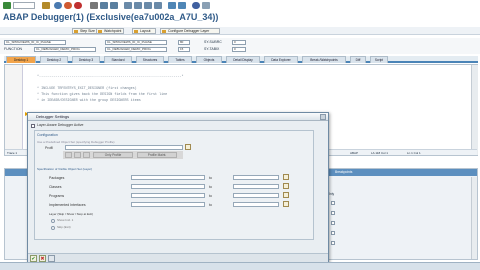  I want to click on info-sysvar2-label: SY-TABIX, so click(212, 49).